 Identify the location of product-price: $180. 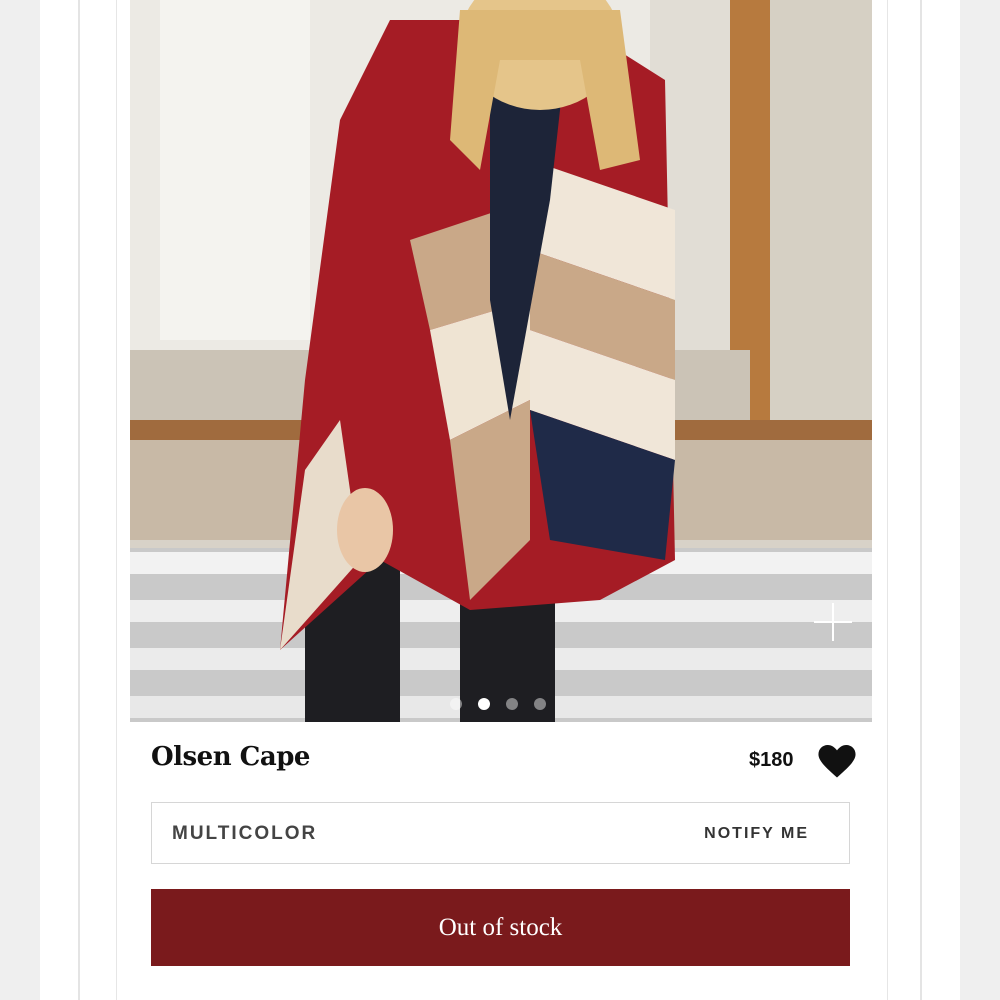
(771, 760).